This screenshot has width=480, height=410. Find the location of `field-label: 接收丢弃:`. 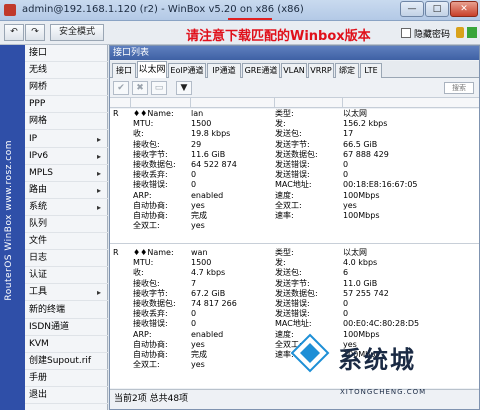

field-label: 接收丢弃: is located at coordinates (150, 314).